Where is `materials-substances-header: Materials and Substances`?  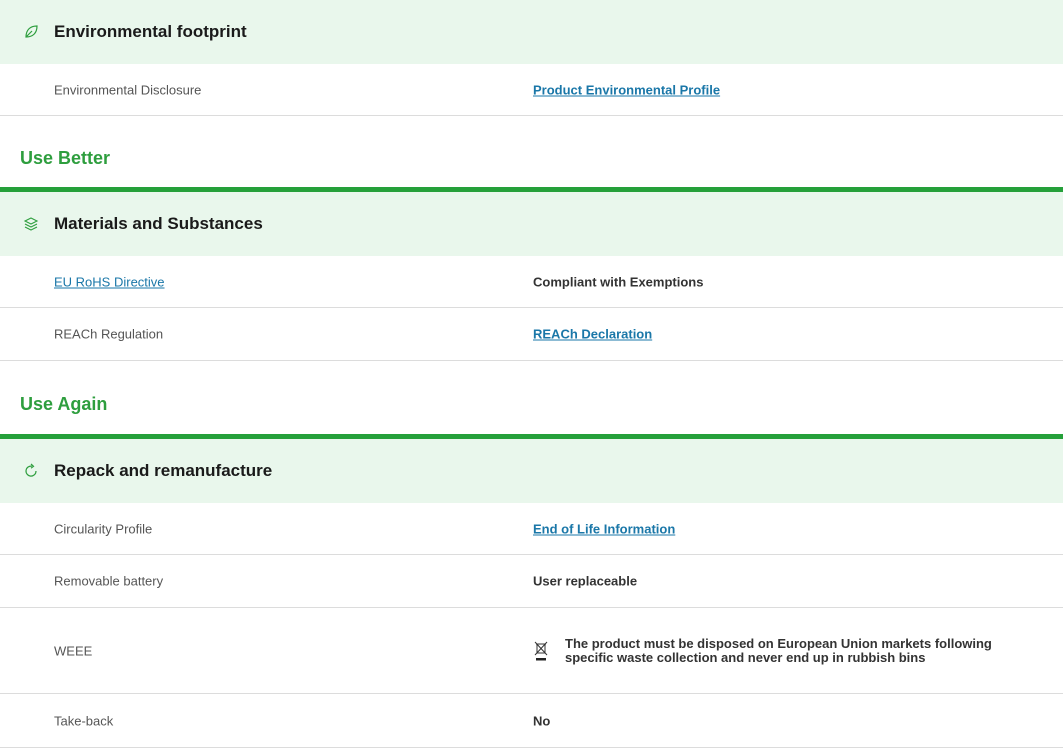 materials-substances-header: Materials and Substances is located at coordinates (531, 224).